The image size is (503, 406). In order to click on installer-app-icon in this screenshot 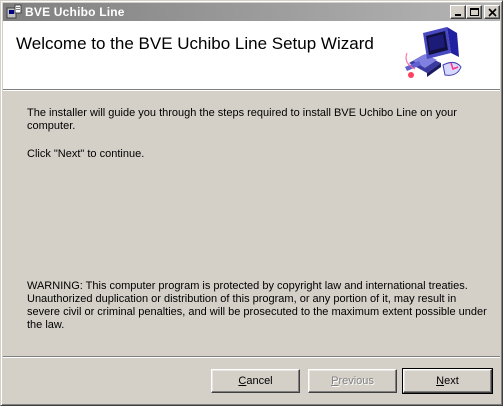, I will do `click(14, 11)`.